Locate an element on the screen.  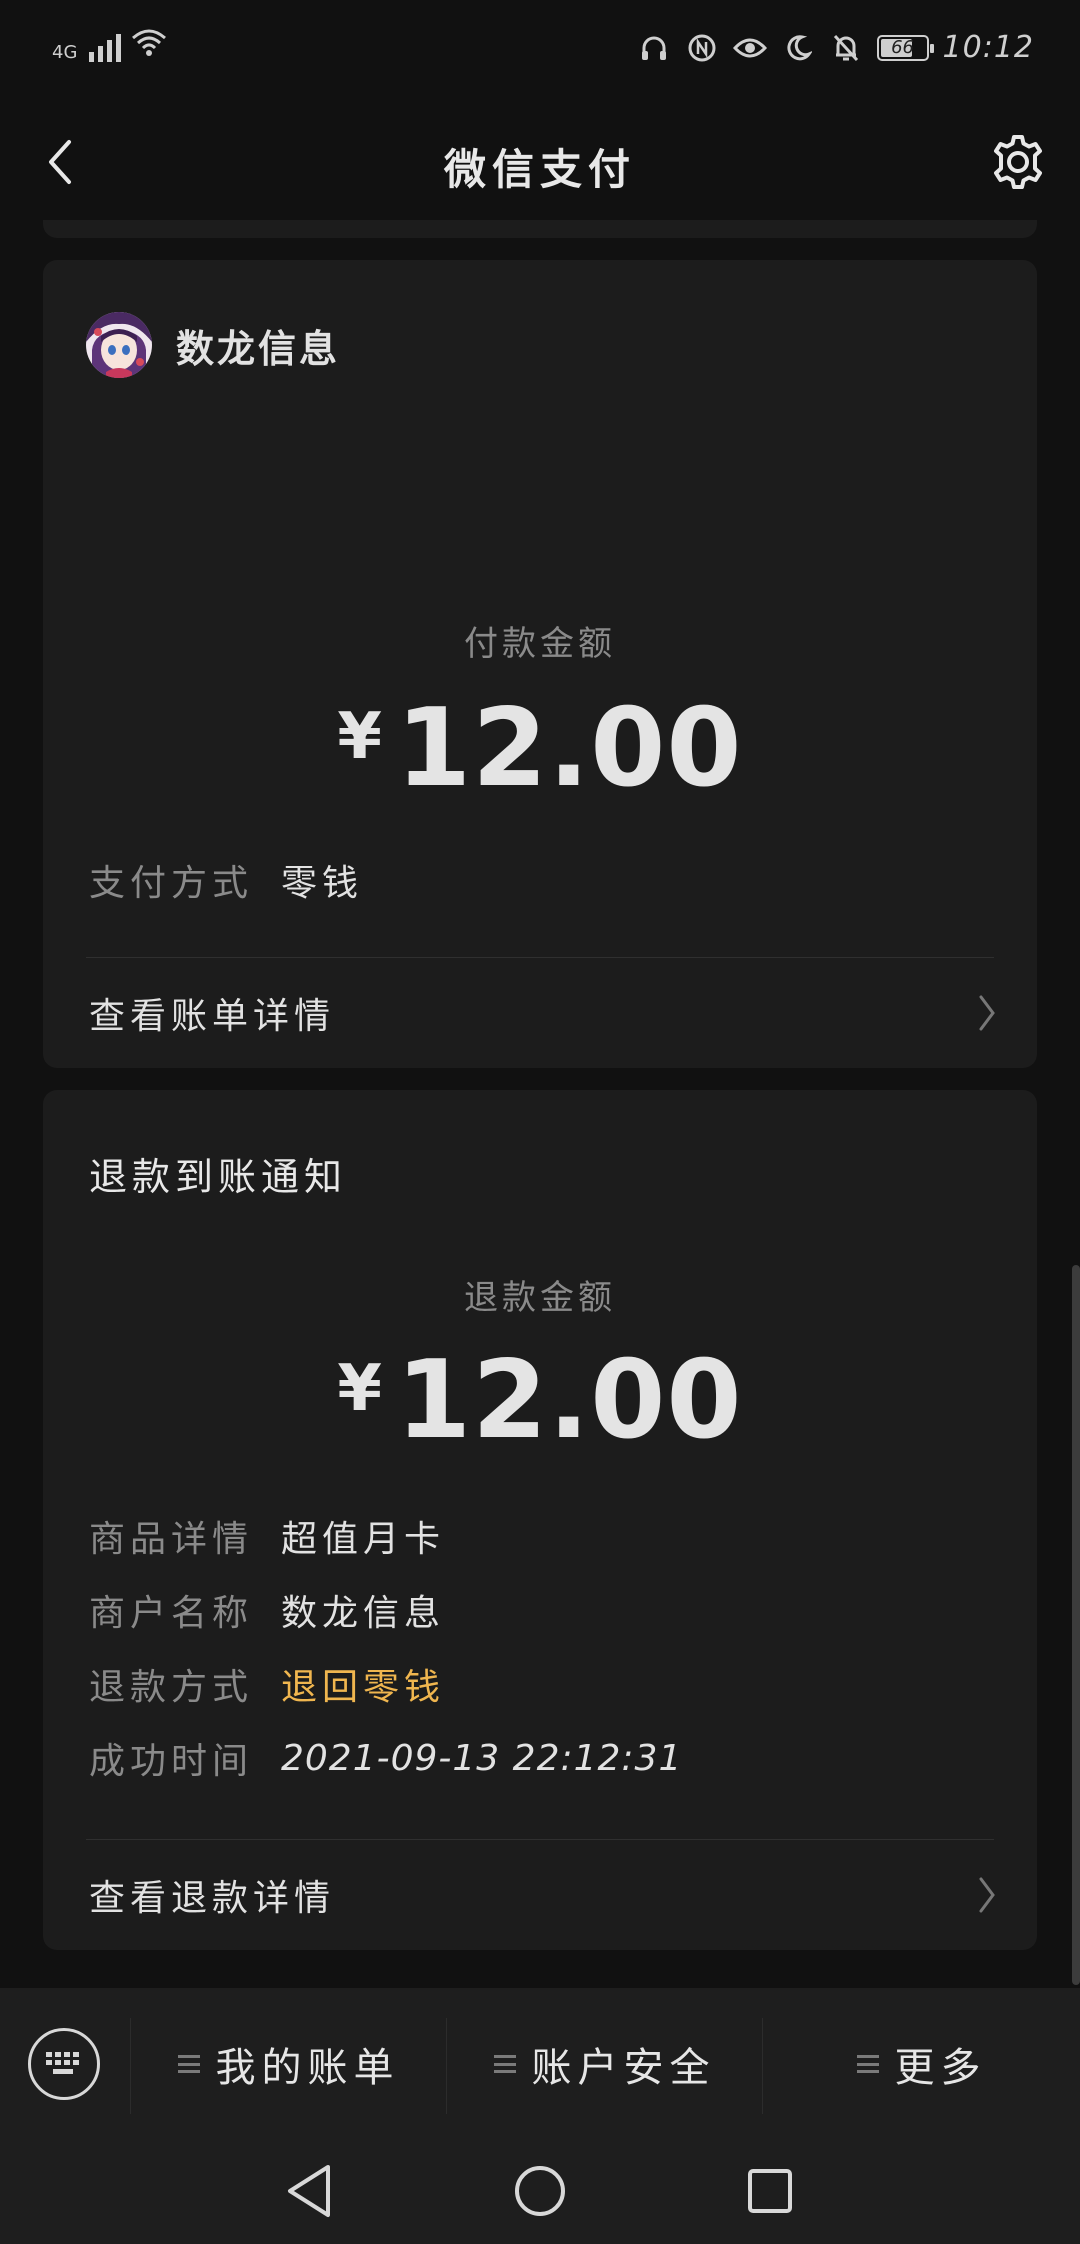
merchant-name-row: 商户名称 数龙信息 is located at coordinates (267, 1610).